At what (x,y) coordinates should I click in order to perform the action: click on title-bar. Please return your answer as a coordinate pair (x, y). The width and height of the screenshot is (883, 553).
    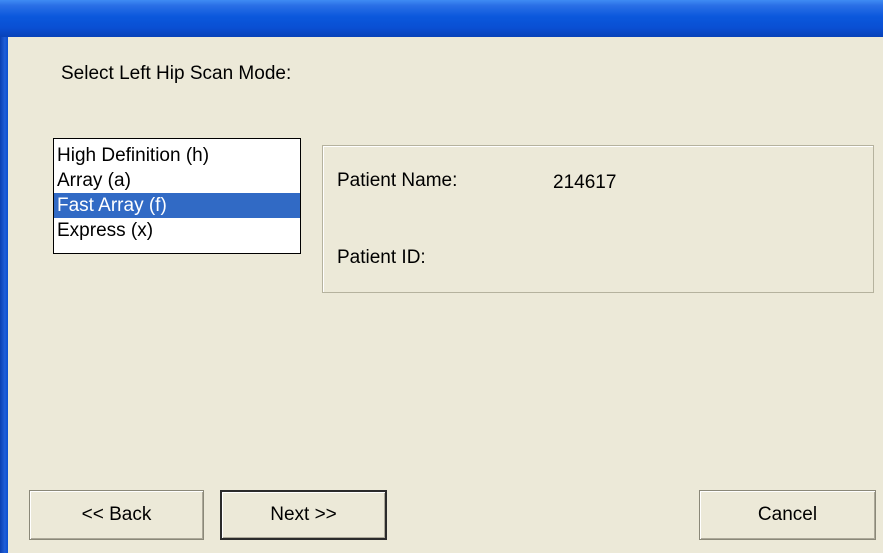
    Looking at the image, I should click on (441, 18).